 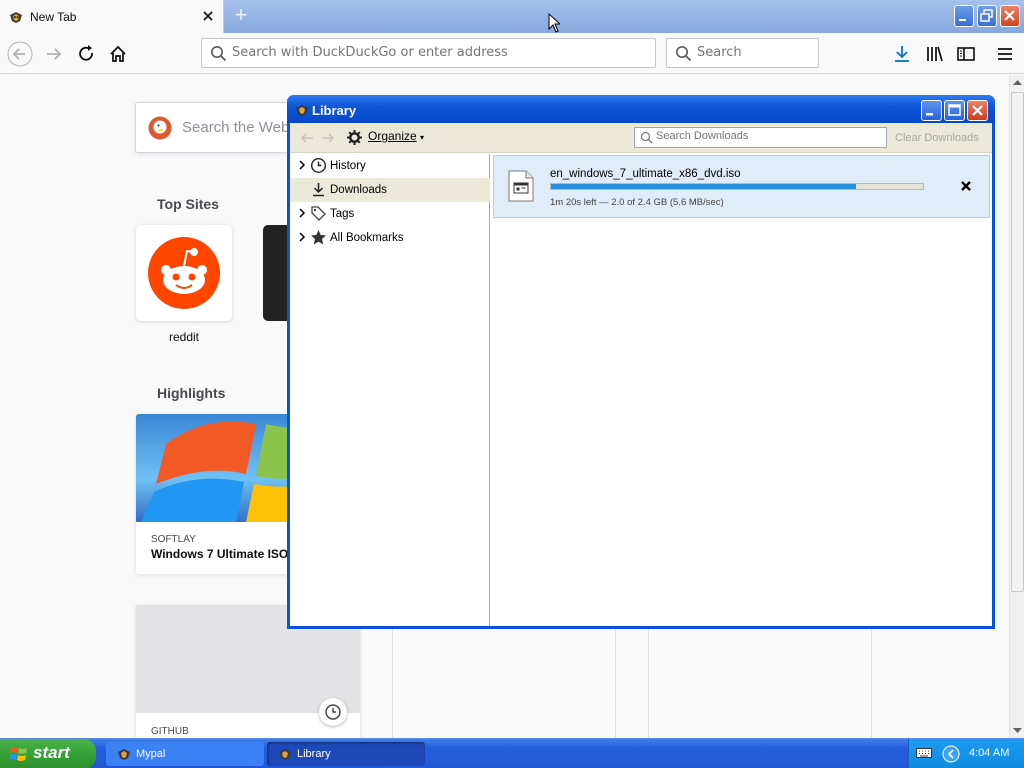 What do you see at coordinates (392, 136) in the screenshot?
I see `organize-label: Organize` at bounding box center [392, 136].